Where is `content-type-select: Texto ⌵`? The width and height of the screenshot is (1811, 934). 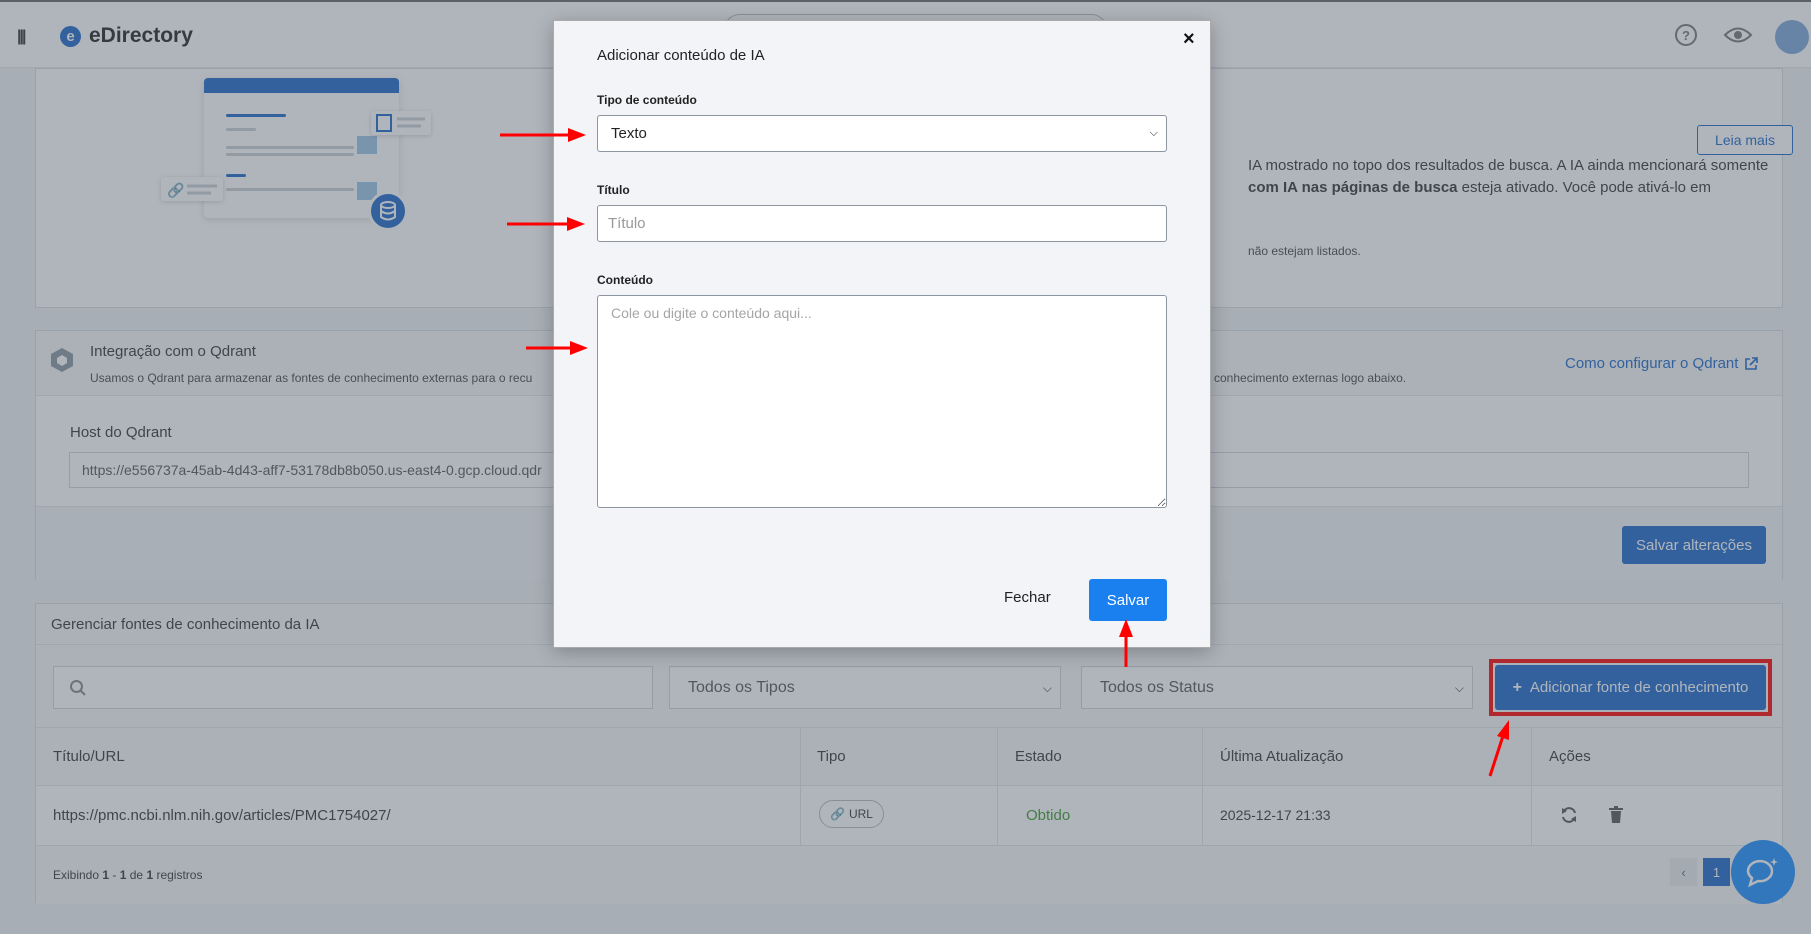
content-type-select: Texto ⌵ is located at coordinates (882, 133).